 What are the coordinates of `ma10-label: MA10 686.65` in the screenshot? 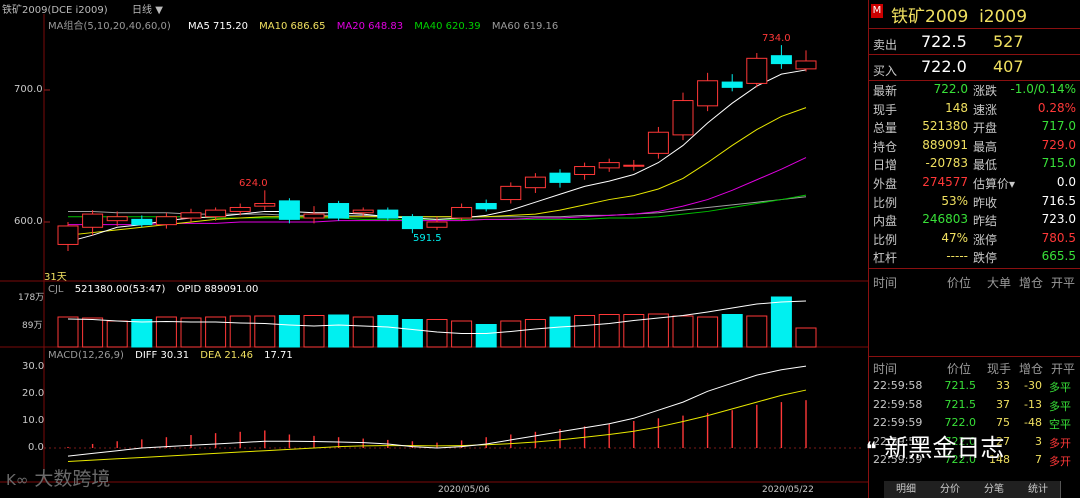 It's located at (292, 26).